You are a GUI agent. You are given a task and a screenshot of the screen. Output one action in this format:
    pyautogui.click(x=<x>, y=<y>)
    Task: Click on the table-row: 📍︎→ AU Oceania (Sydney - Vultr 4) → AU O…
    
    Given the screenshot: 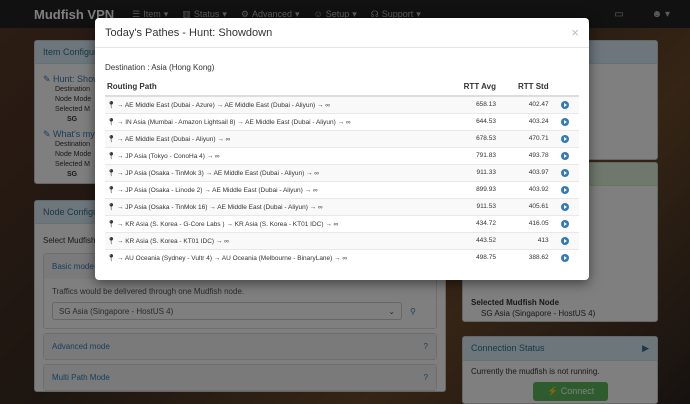 What is the action you would take?
    pyautogui.click(x=342, y=257)
    